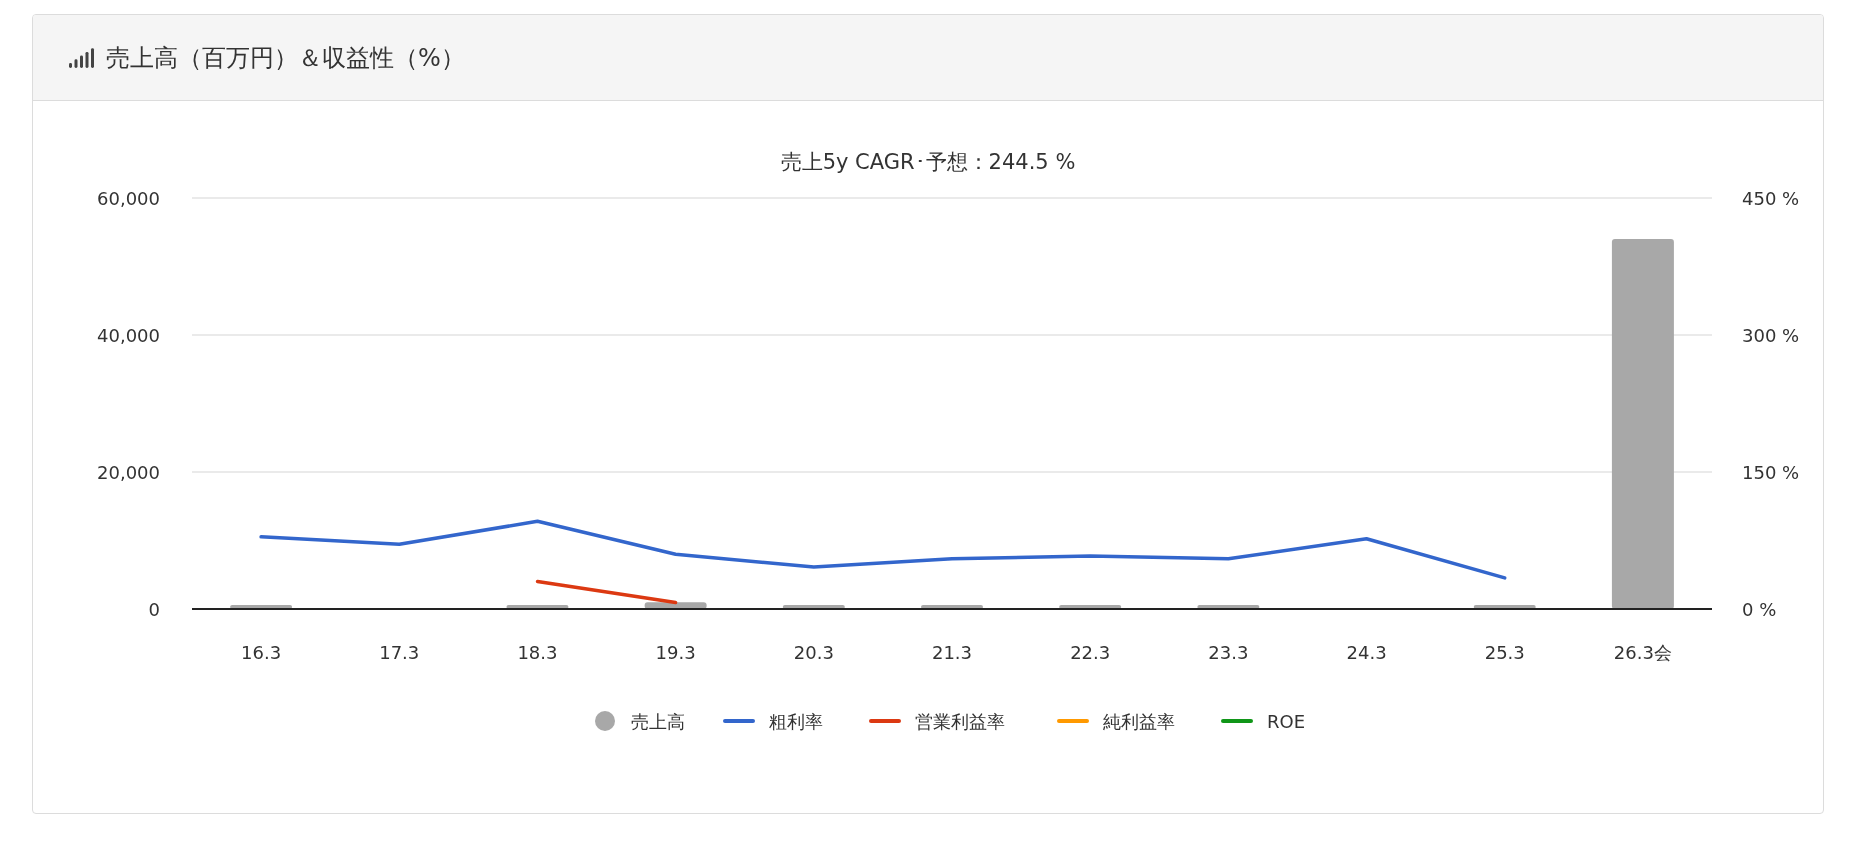  What do you see at coordinates (605, 721) in the screenshot?
I see `legend-dot-icon` at bounding box center [605, 721].